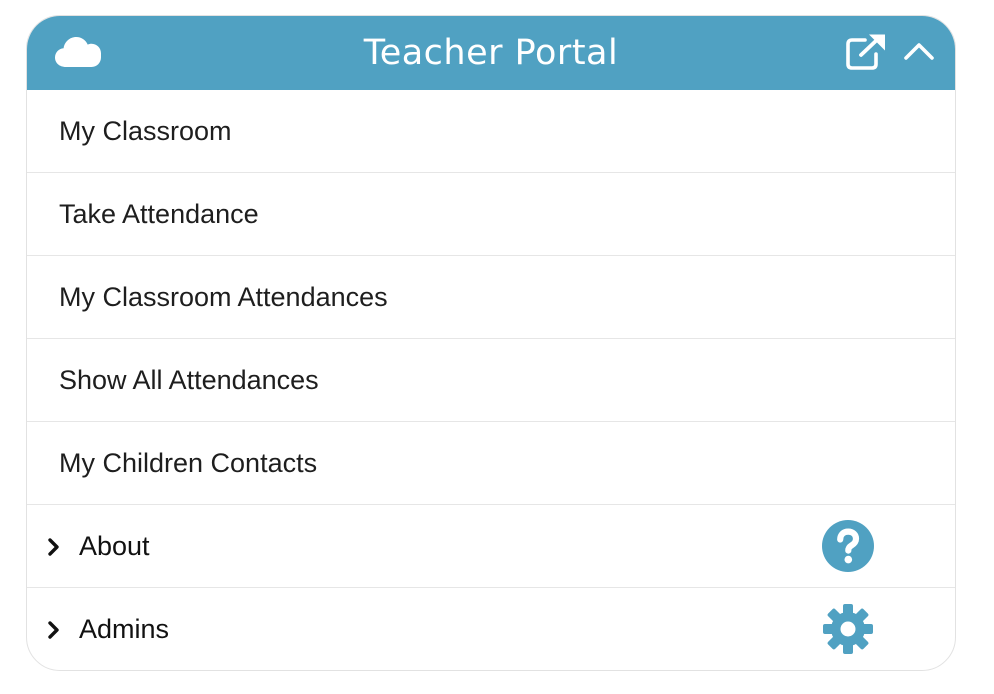 This screenshot has width=994, height=694. Describe the element at coordinates (145, 131) in the screenshot. I see `menu-item-label: My Classroom` at that location.